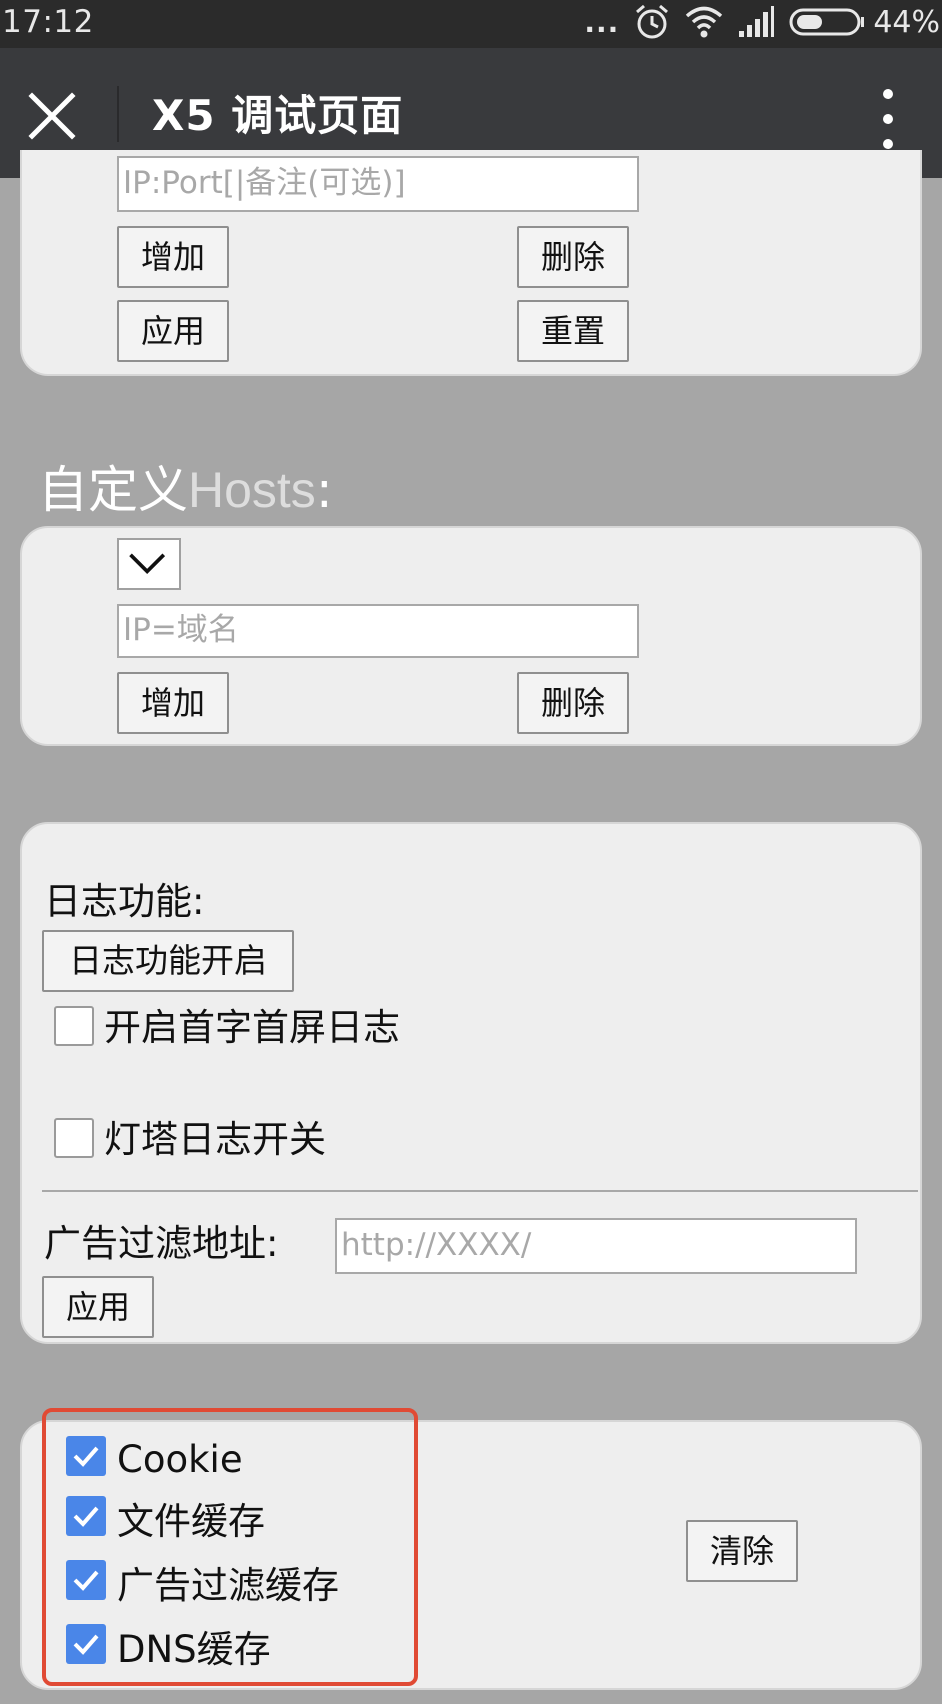 This screenshot has height=1704, width=942. Describe the element at coordinates (324, 490) in the screenshot. I see `hosts-heading-colon: :` at that location.